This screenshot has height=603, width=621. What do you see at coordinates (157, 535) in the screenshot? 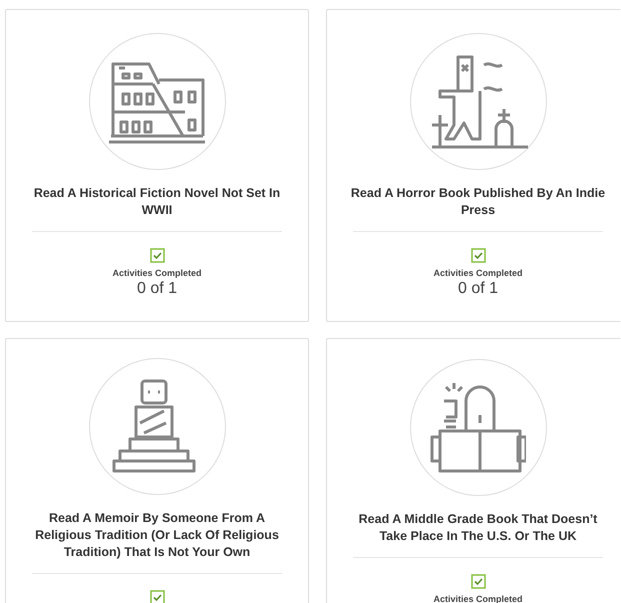
I see `card-title: Read A Memoir By Someone From A Religious Tradition (Or Lack Of Religious Tradition) That Is Not Your Own` at bounding box center [157, 535].